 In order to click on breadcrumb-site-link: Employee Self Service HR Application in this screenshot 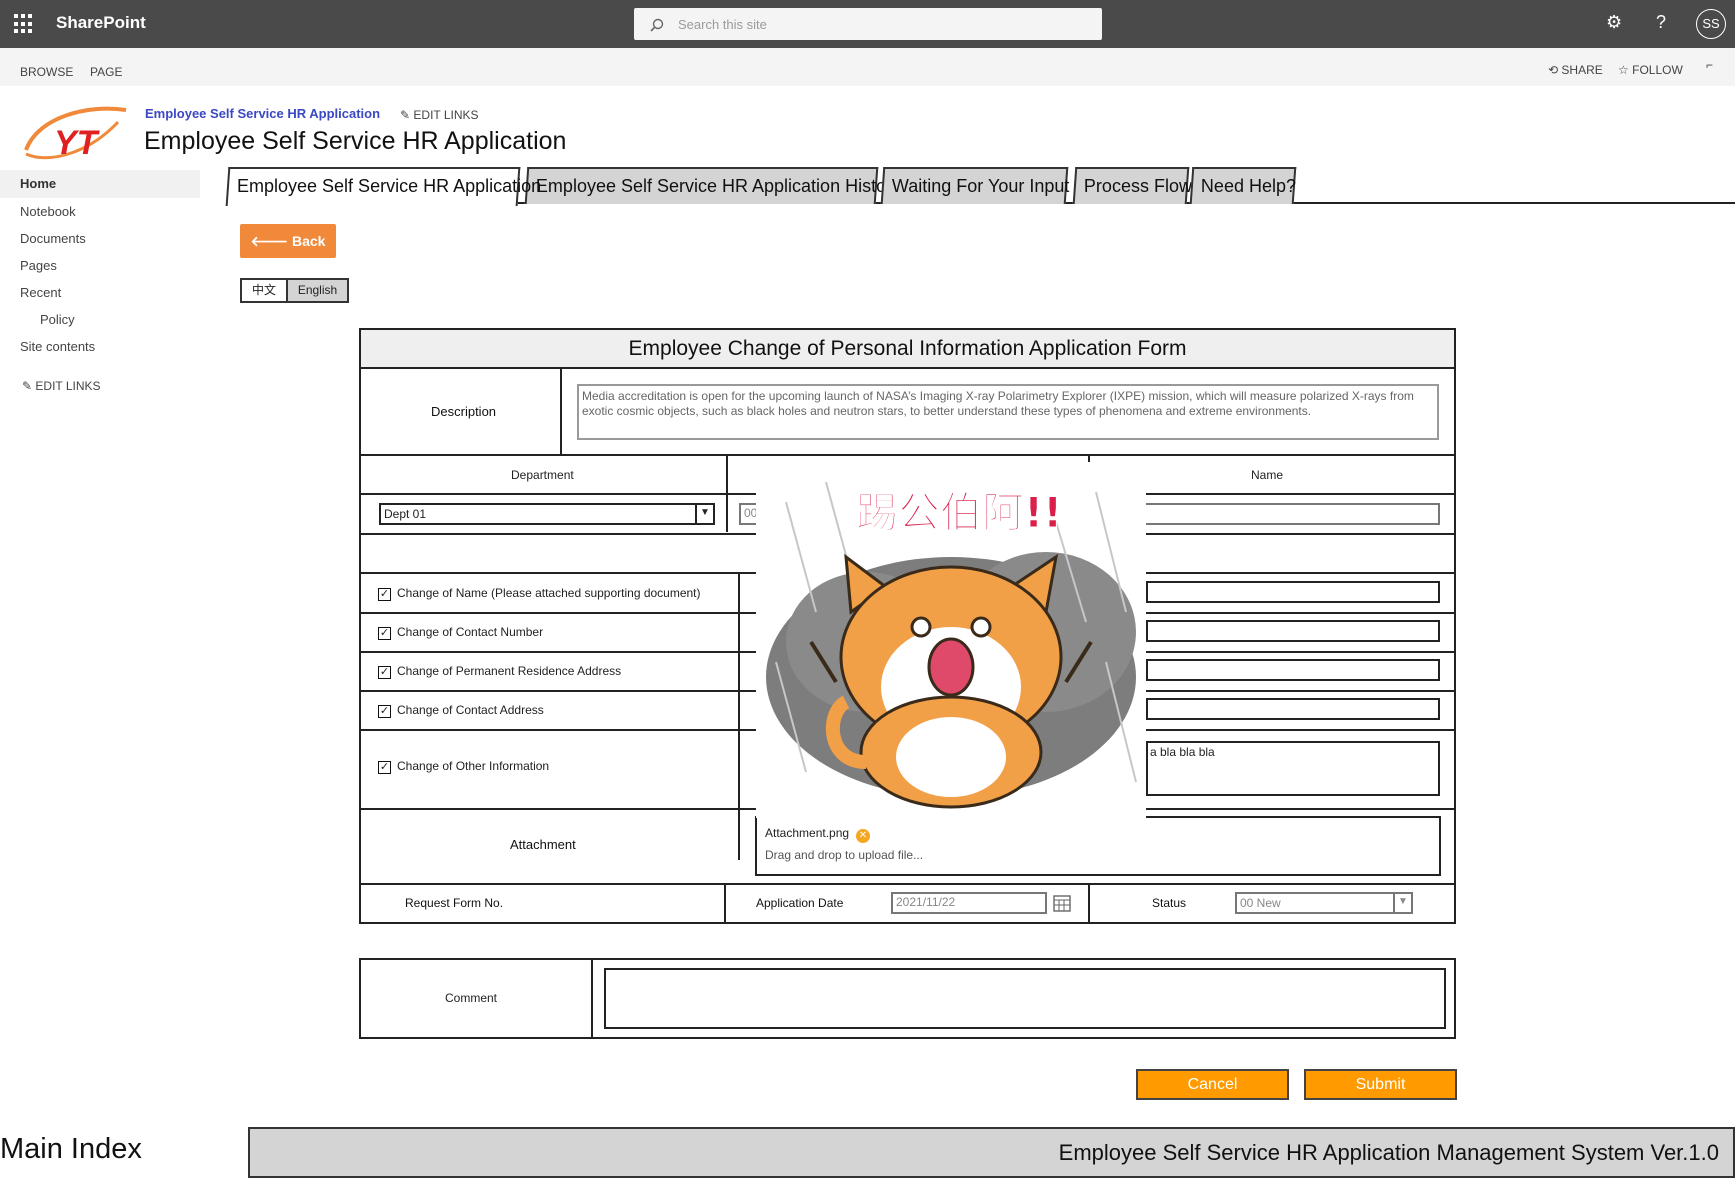, I will do `click(262, 113)`.